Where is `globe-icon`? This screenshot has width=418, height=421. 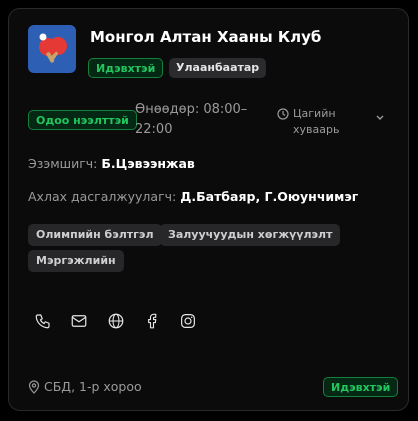 globe-icon is located at coordinates (116, 321).